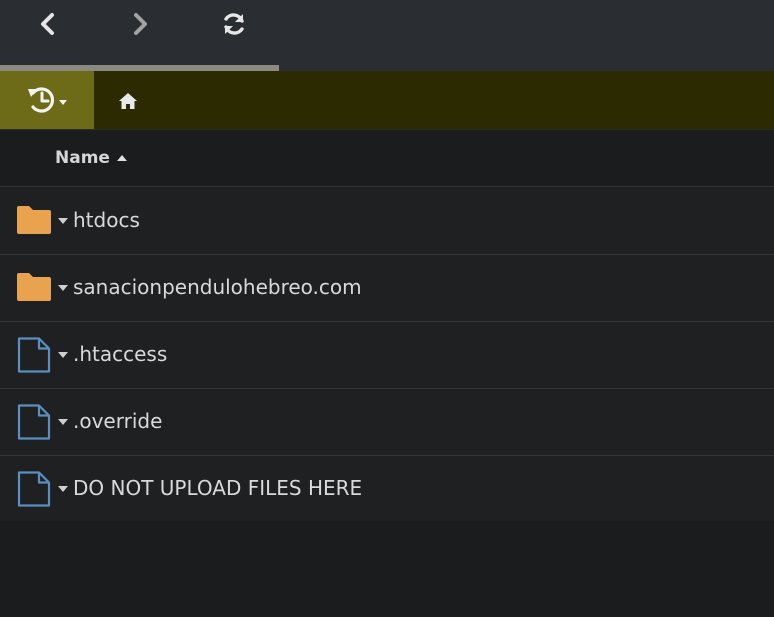  I want to click on home-button, so click(128, 101).